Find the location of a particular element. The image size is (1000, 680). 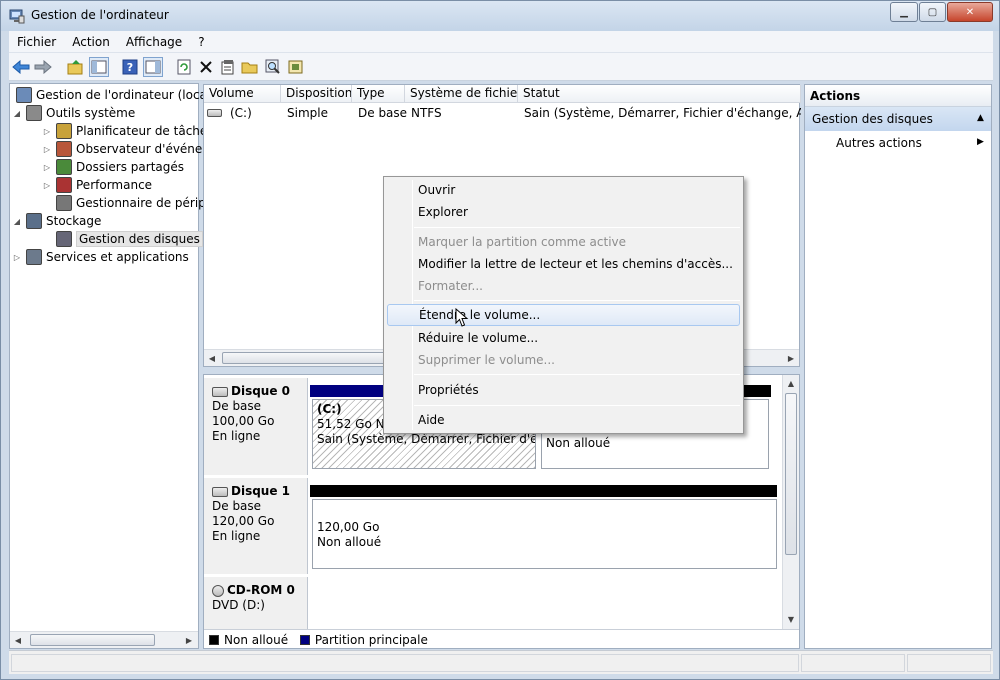

menu-item-properties: Propriétés is located at coordinates (563, 390).